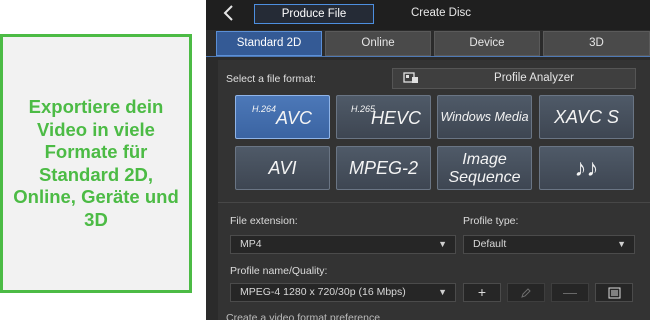 This screenshot has height=320, width=650. I want to click on remove-profile-button: —, so click(570, 292).